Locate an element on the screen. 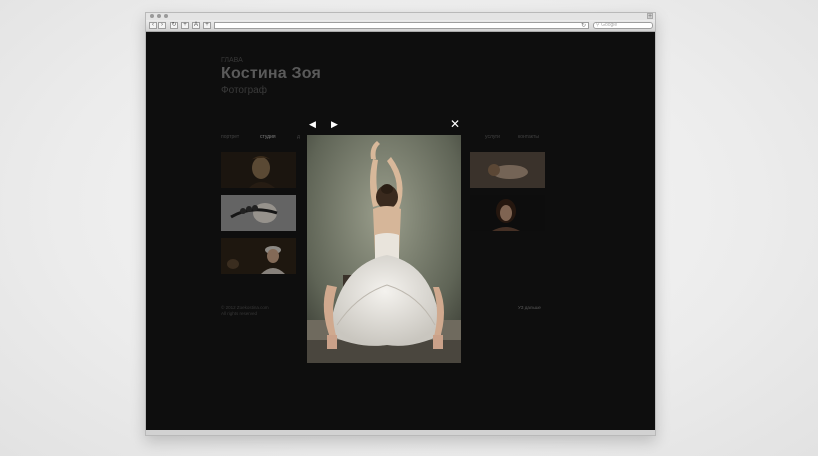 Image resolution: width=818 pixels, height=456 pixels. reload-icon: ↻ is located at coordinates (174, 25).